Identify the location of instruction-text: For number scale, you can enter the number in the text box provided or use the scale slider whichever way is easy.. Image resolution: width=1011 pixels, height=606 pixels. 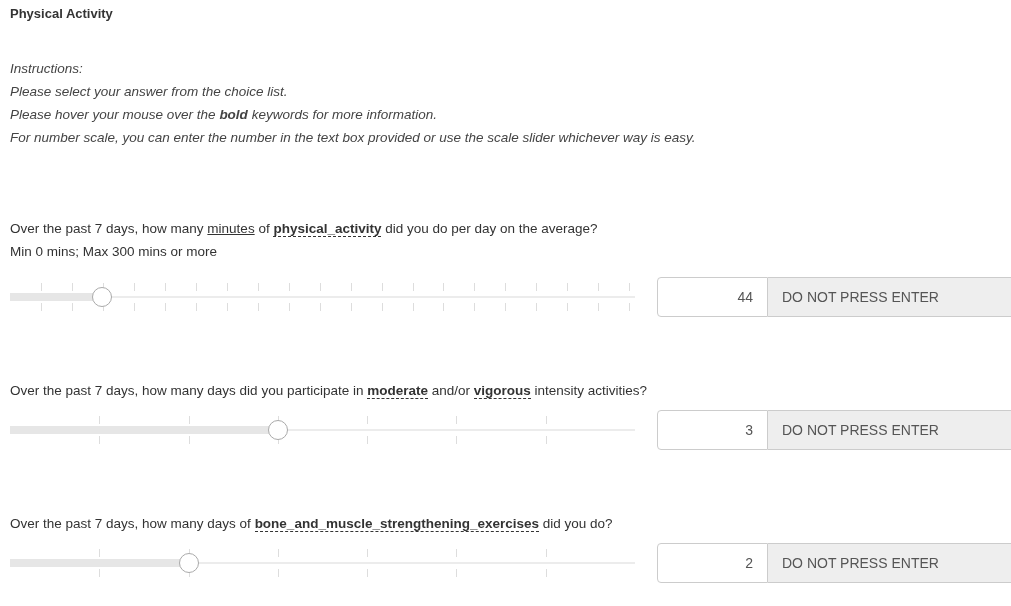
(353, 138).